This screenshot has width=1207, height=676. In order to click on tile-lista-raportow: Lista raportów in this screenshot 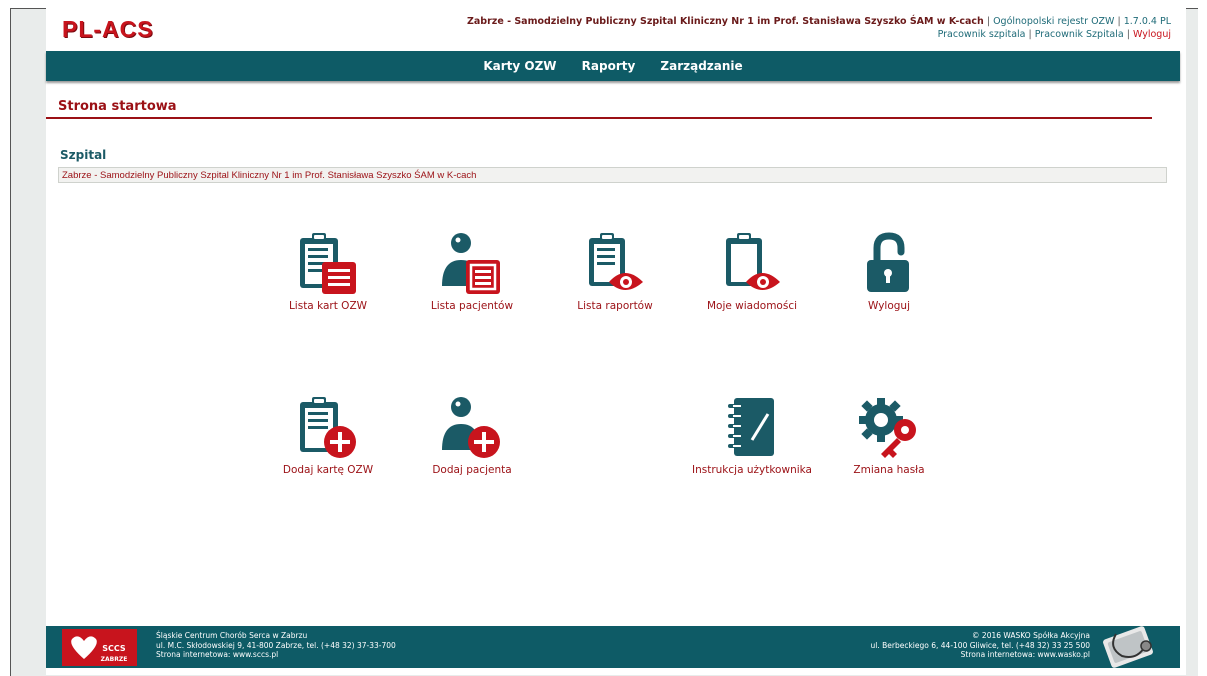, I will do `click(615, 270)`.